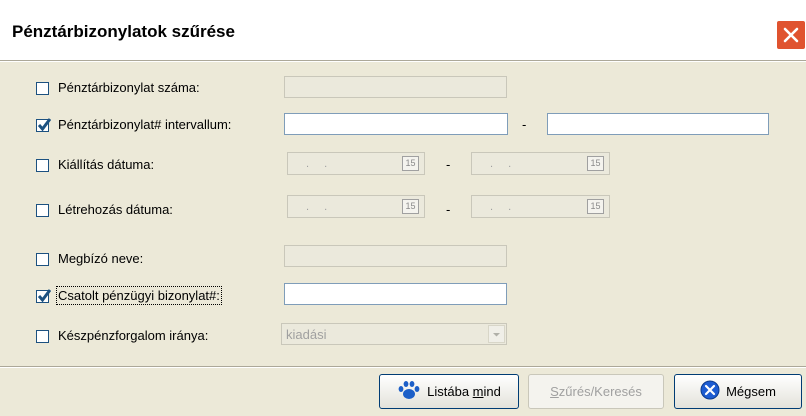  Describe the element at coordinates (42, 336) in the screenshot. I see `cash-direction-checkbox` at that location.